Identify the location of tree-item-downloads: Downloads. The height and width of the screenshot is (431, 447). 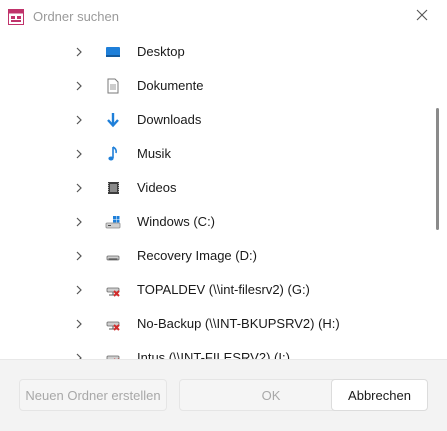
(216, 120).